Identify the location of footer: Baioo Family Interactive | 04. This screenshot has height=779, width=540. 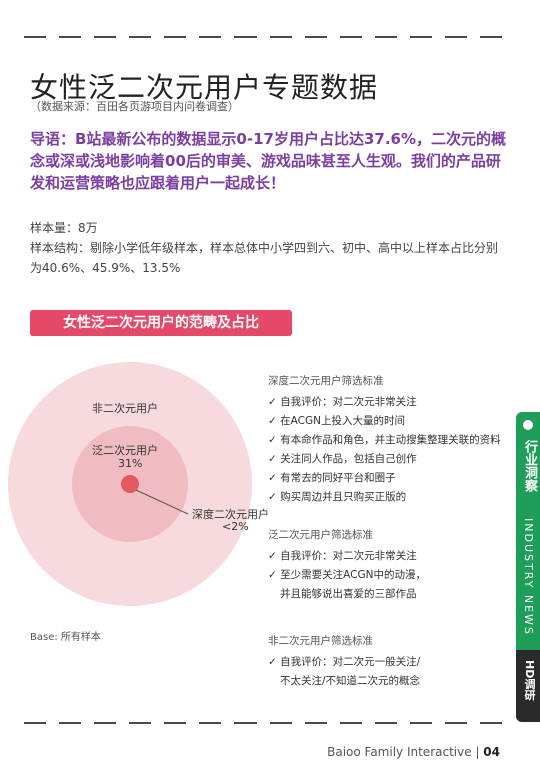
(413, 752).